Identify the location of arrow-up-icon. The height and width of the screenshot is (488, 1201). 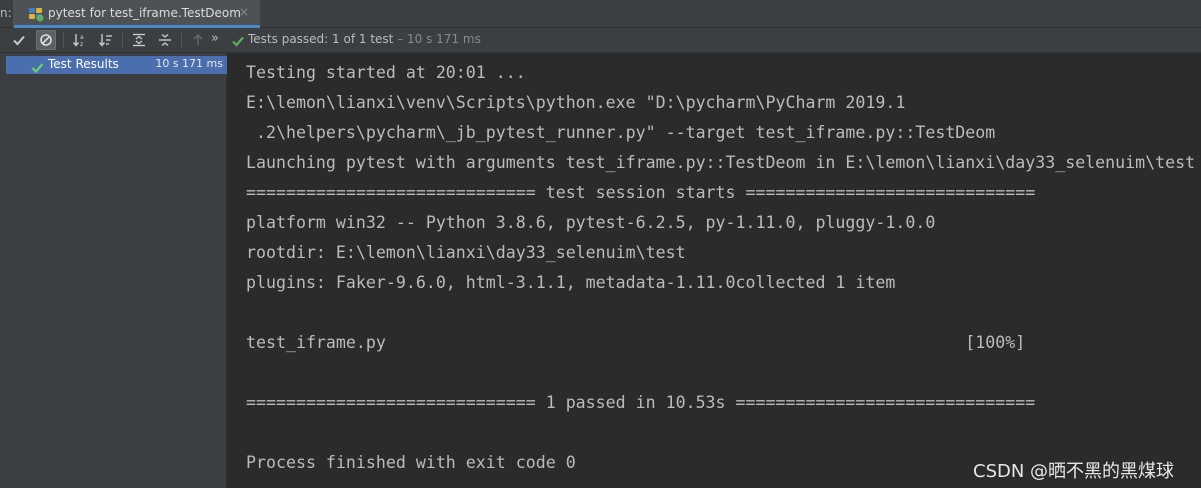
(198, 39).